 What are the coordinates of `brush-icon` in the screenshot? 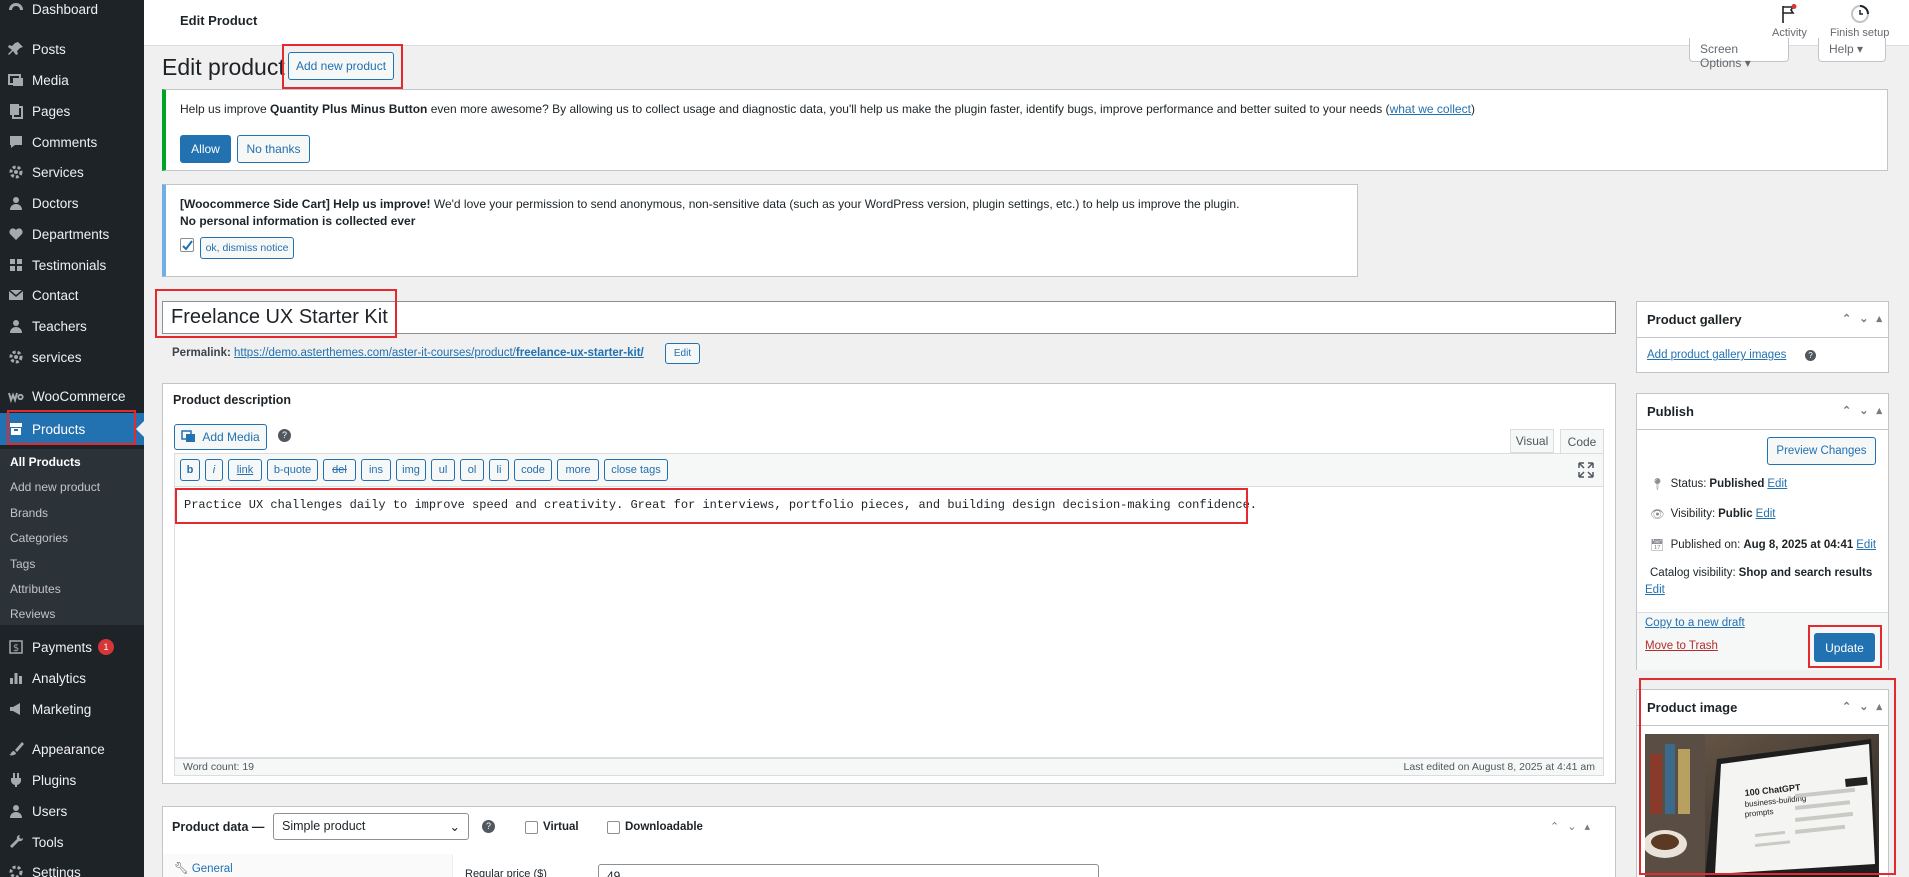 It's located at (16, 749).